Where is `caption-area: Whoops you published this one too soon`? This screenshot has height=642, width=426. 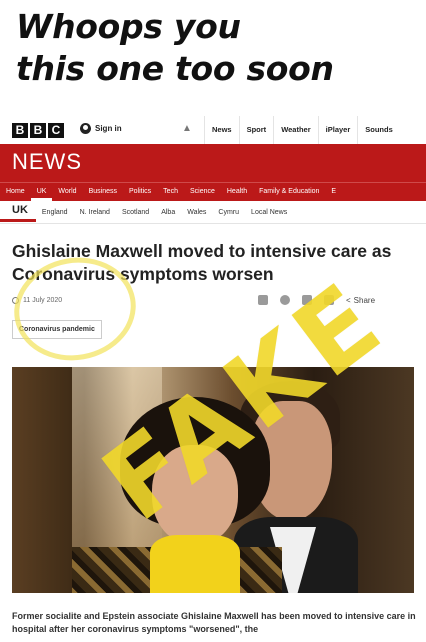 caption-area: Whoops you published this one too soon is located at coordinates (213, 48).